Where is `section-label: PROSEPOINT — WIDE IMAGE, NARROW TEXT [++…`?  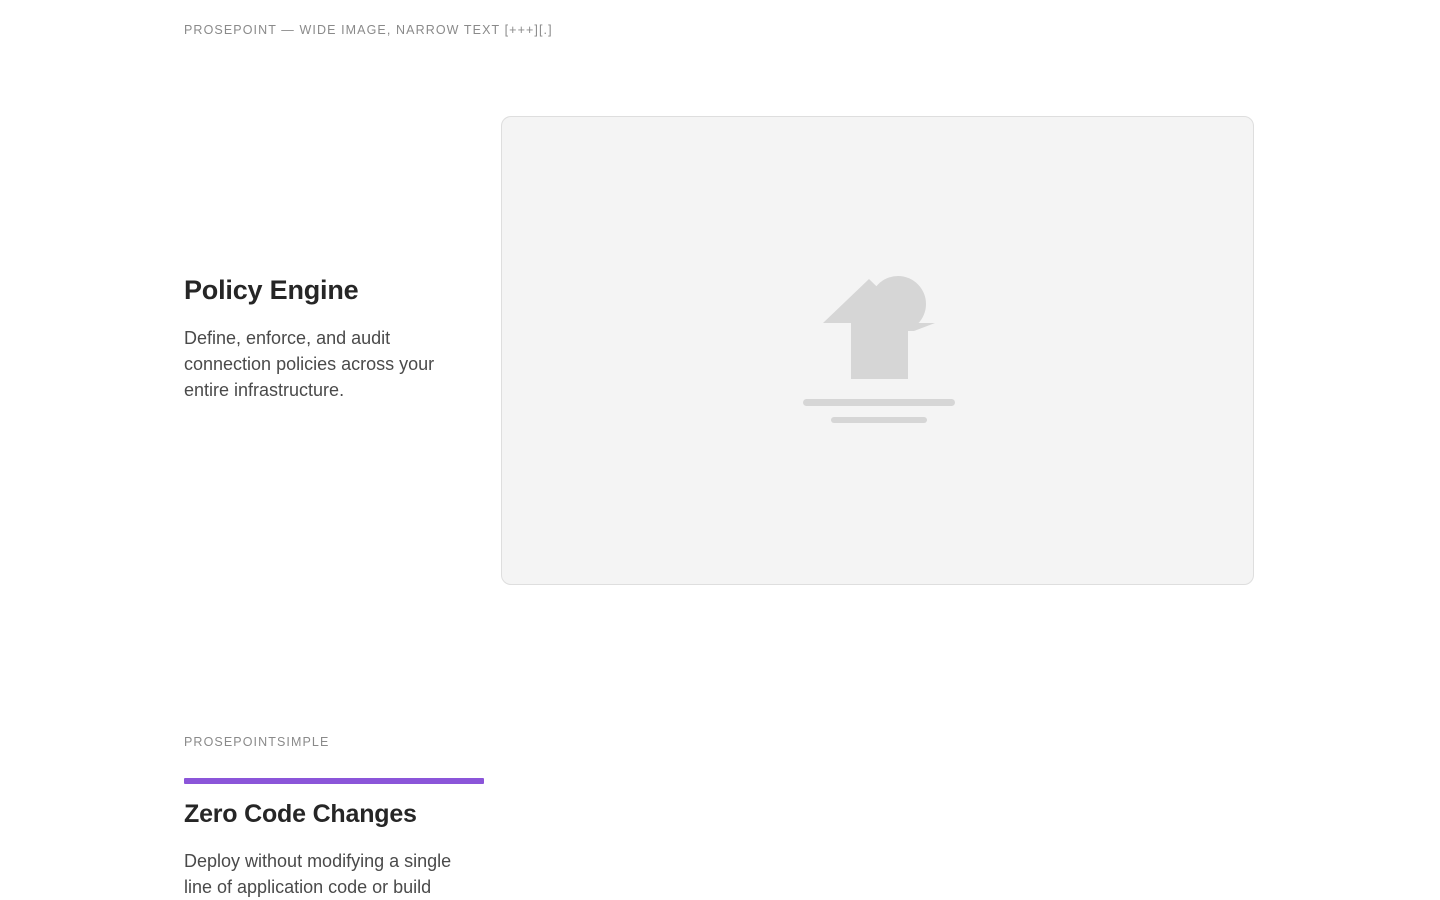
section-label: PROSEPOINT — WIDE IMAGE, NARROW TEXT [++… is located at coordinates (368, 30).